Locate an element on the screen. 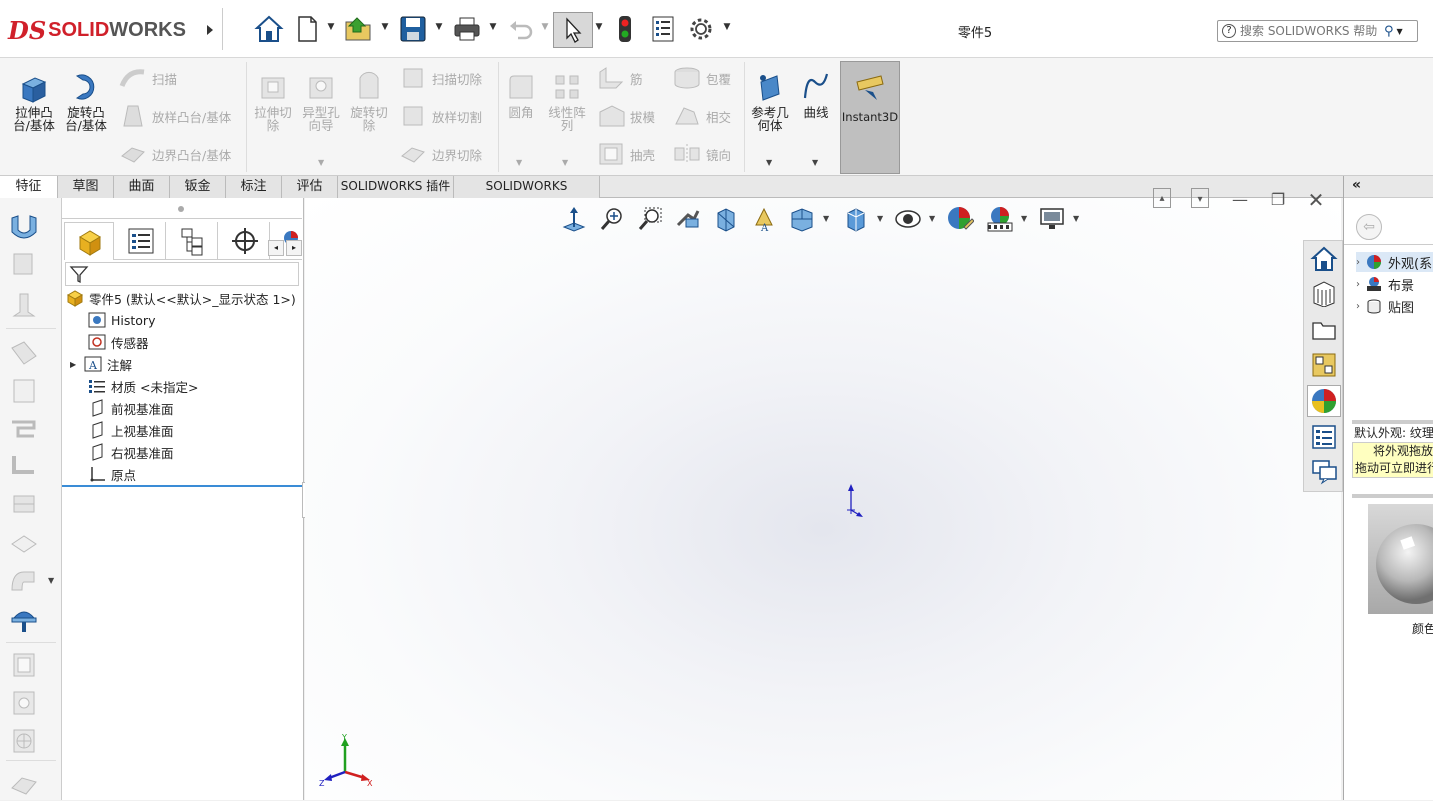 Image resolution: width=1433 pixels, height=801 pixels. hole-dropdown-icon: ▼ is located at coordinates (321, 162).